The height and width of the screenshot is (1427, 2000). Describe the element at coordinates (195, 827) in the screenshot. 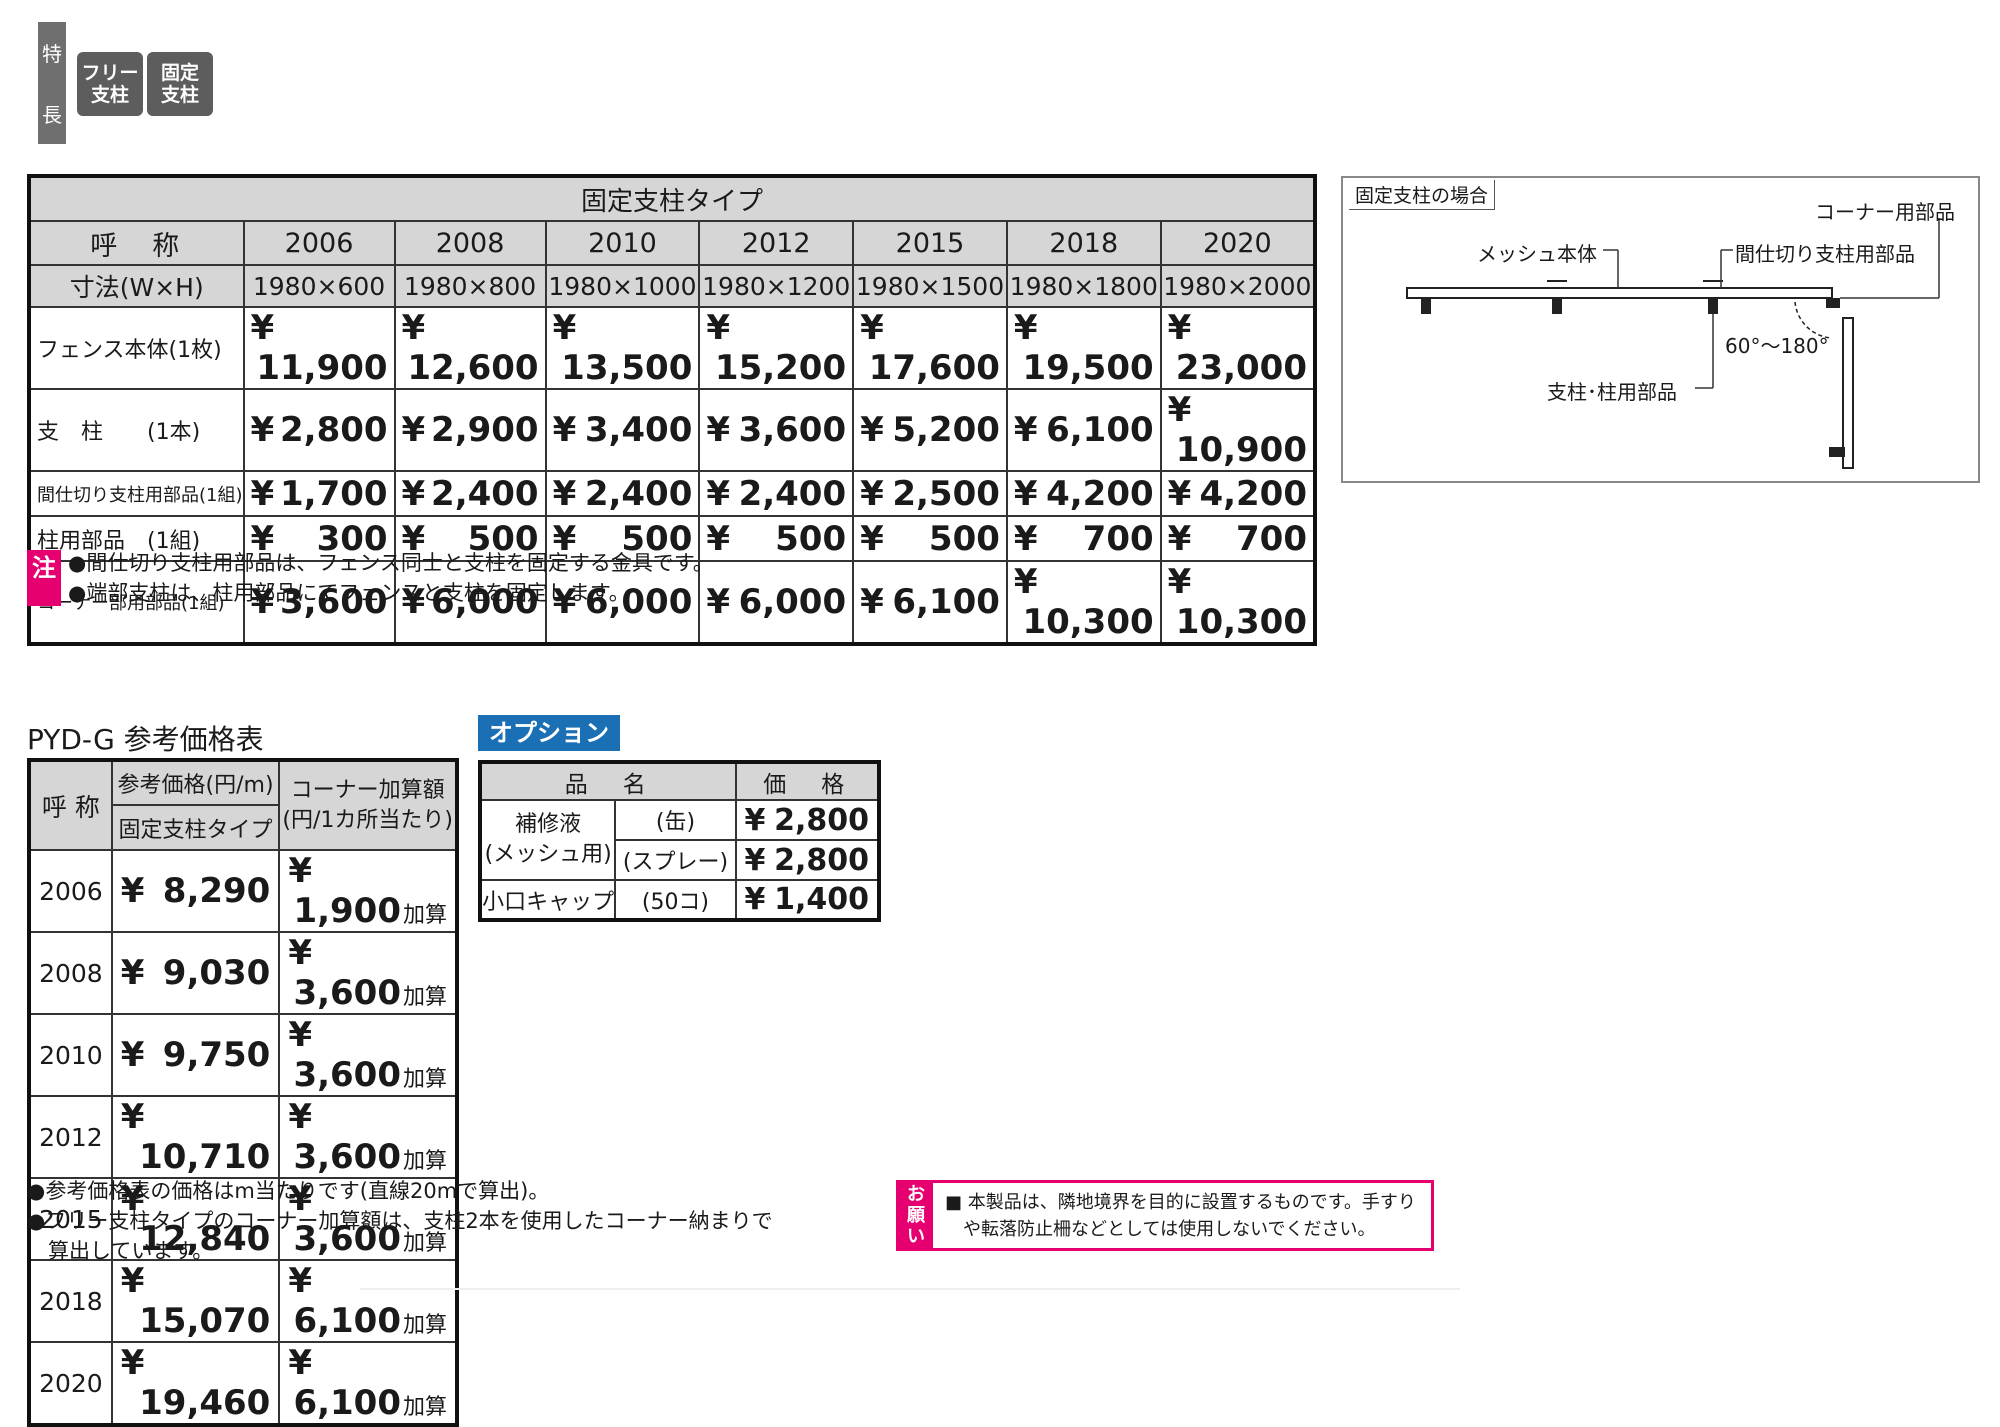

I see `ref-type-label: 固定支柱タイプ` at that location.